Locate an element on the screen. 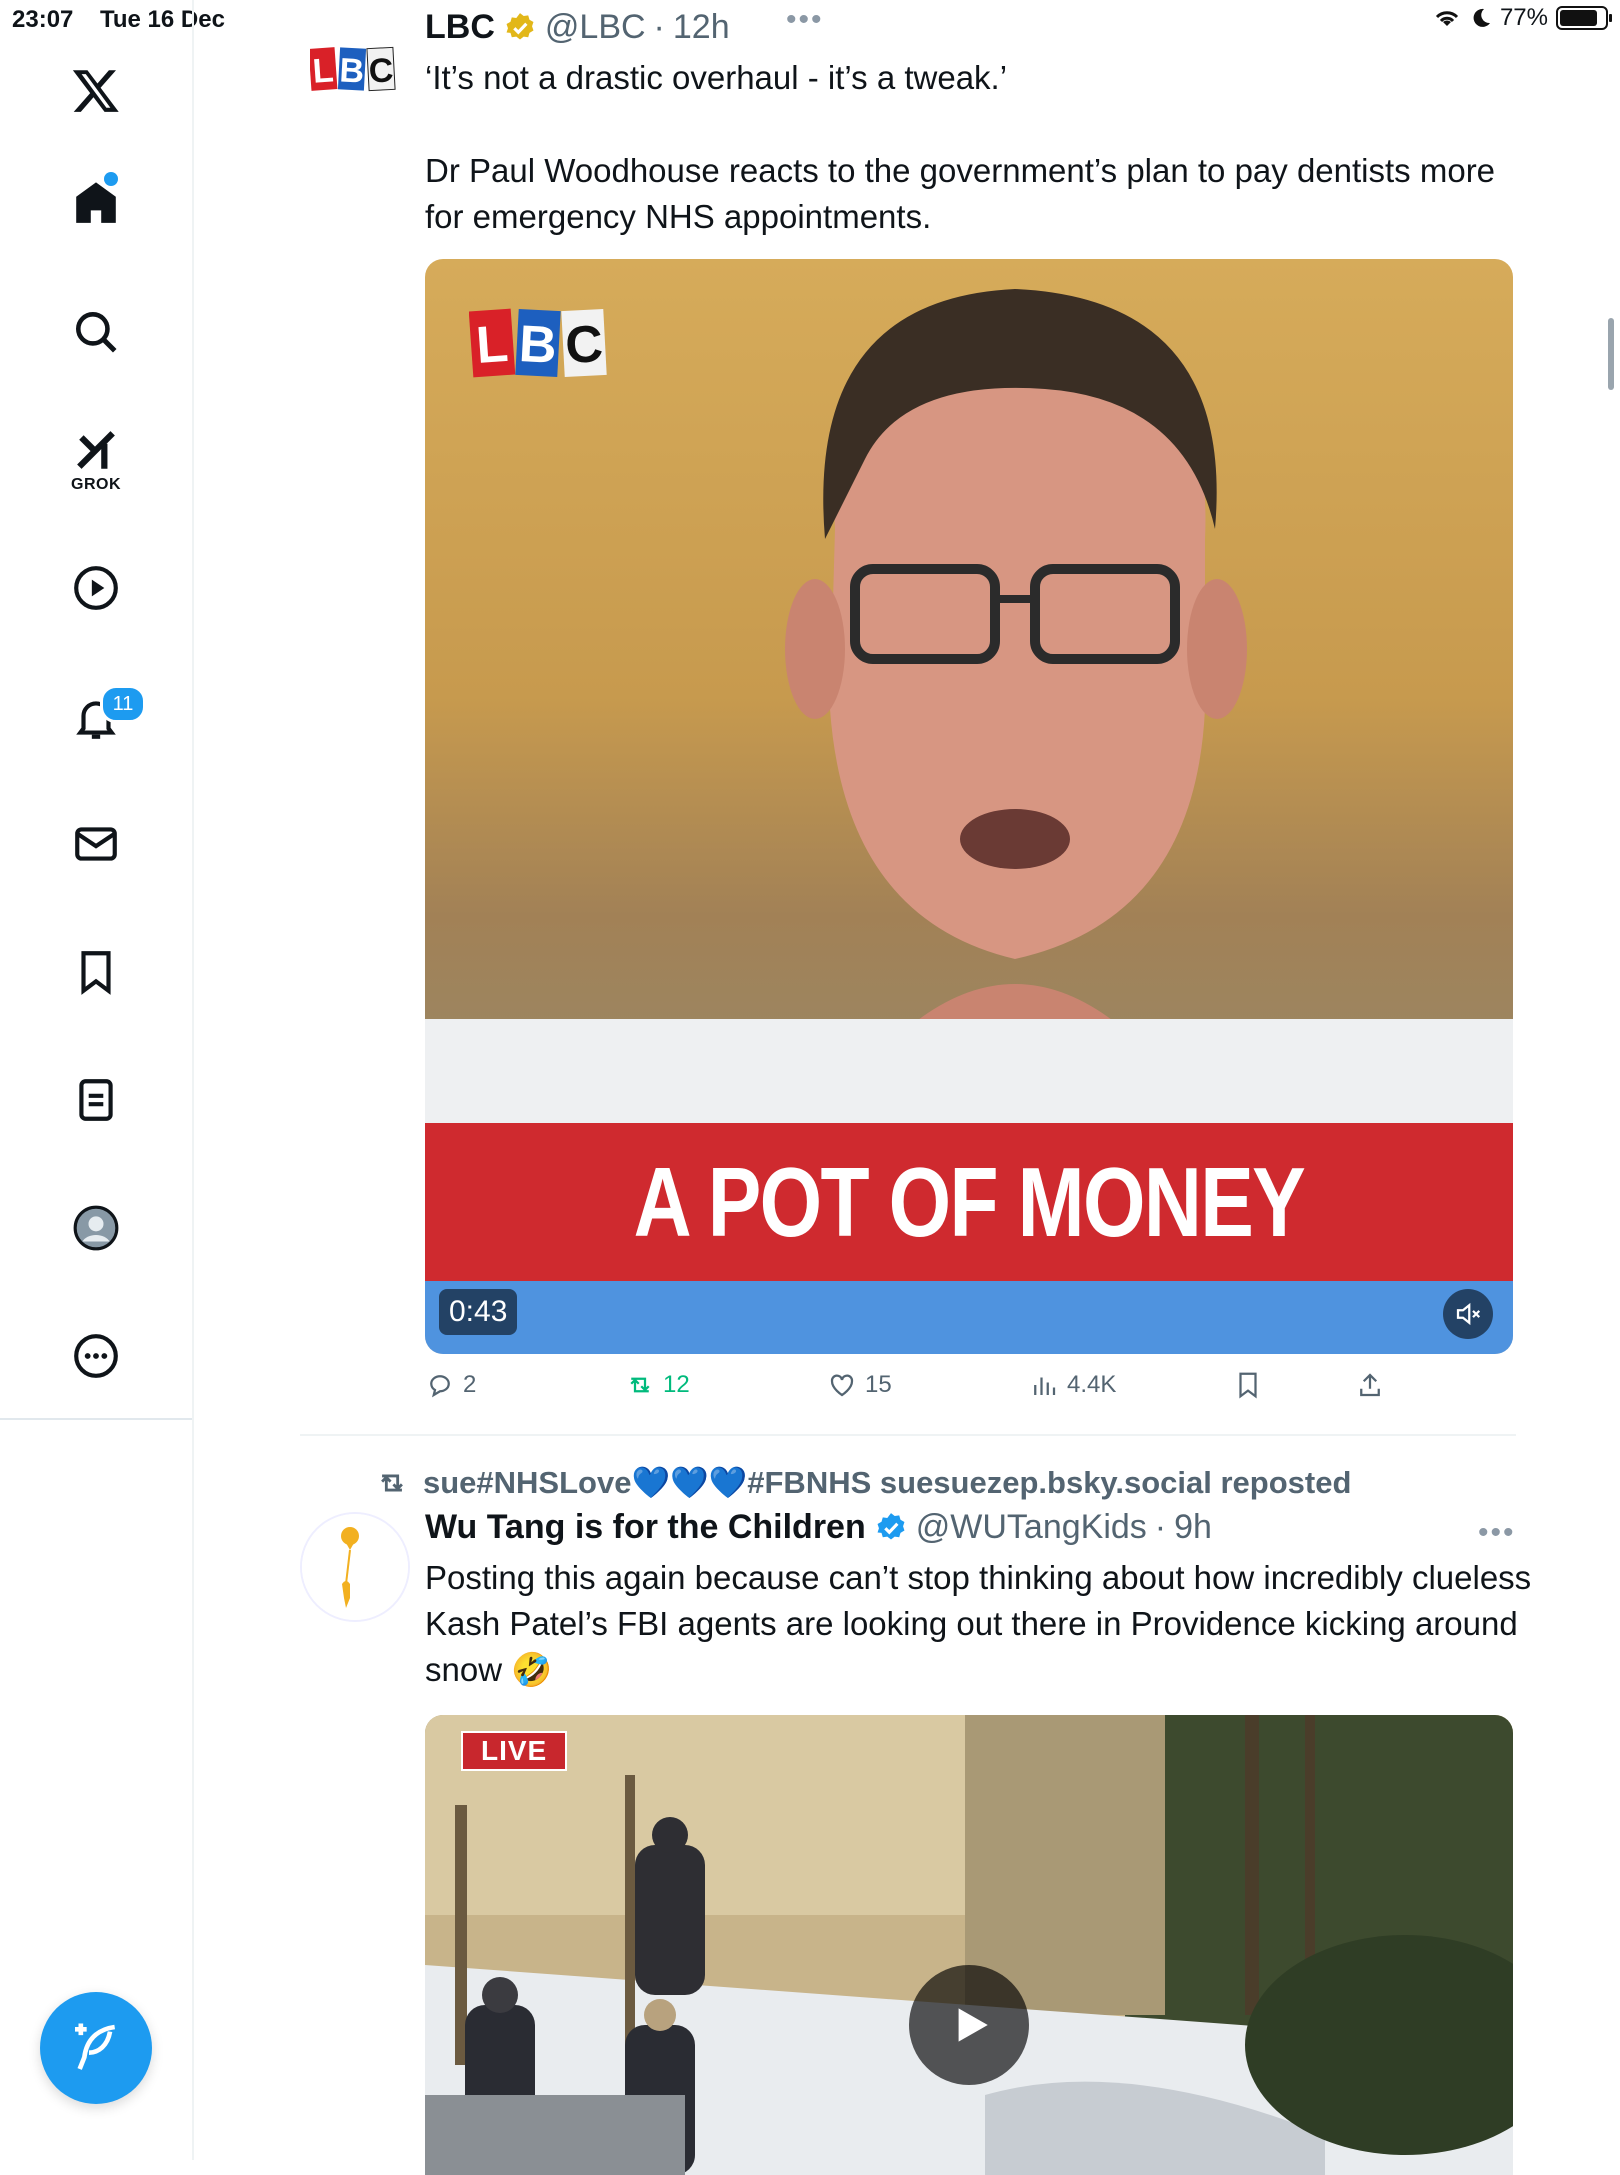 The image size is (1620, 2175). mute-button is located at coordinates (1468, 1314).